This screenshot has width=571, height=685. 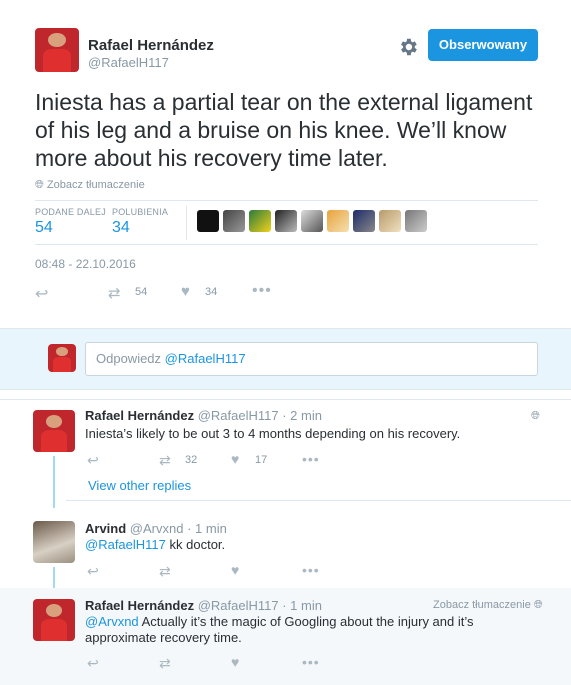 I want to click on tweet-timestamp: 08:48 - 22.10.2016, so click(x=85, y=264).